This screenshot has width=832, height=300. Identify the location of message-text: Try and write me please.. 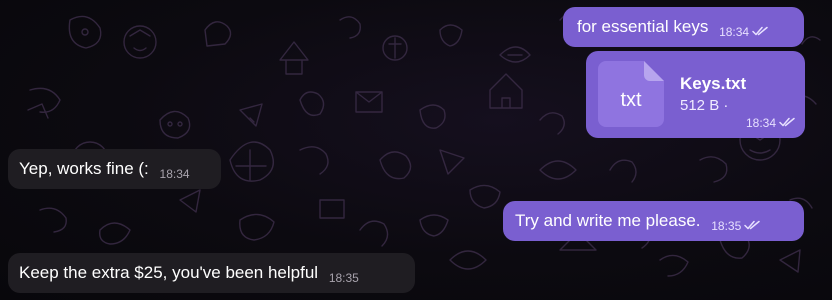
(608, 220).